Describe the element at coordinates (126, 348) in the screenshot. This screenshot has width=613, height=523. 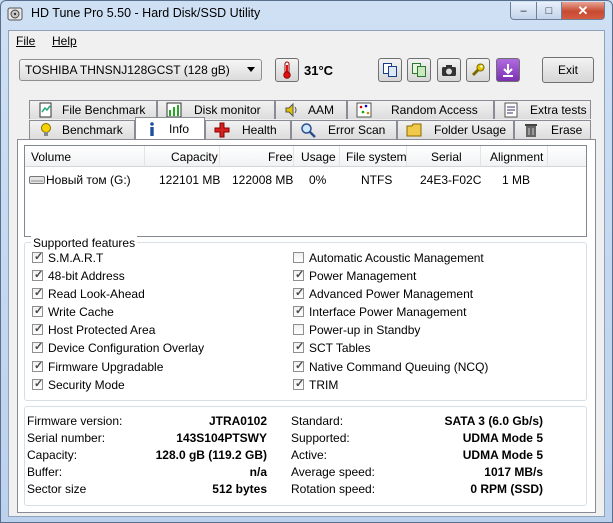
I see `feature-label: Device Configuration Overlay` at that location.